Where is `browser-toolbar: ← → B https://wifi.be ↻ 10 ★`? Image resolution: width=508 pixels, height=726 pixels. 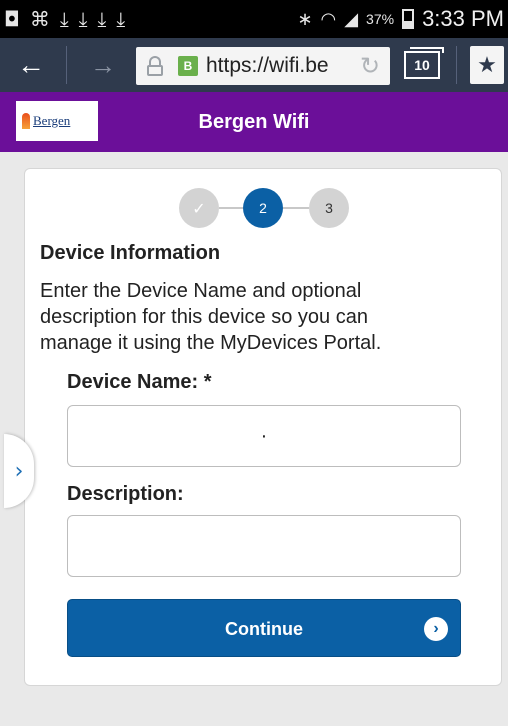 browser-toolbar: ← → B https://wifi.be ↻ 10 ★ is located at coordinates (254, 65).